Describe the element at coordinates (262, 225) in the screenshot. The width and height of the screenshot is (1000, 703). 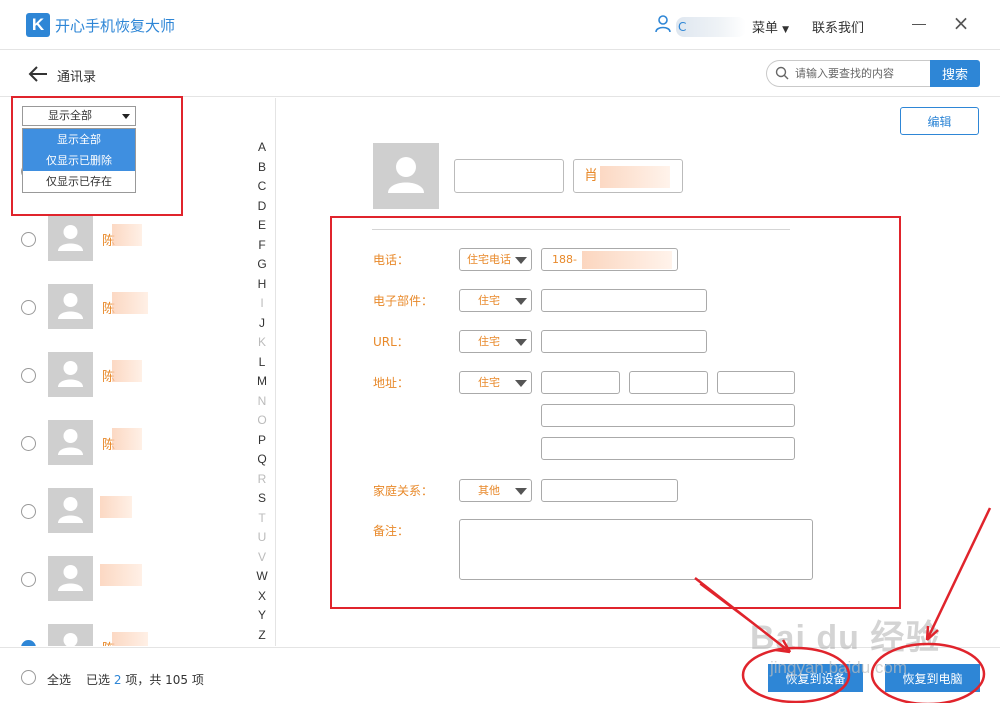
I see `alphabet-letter: E` at that location.